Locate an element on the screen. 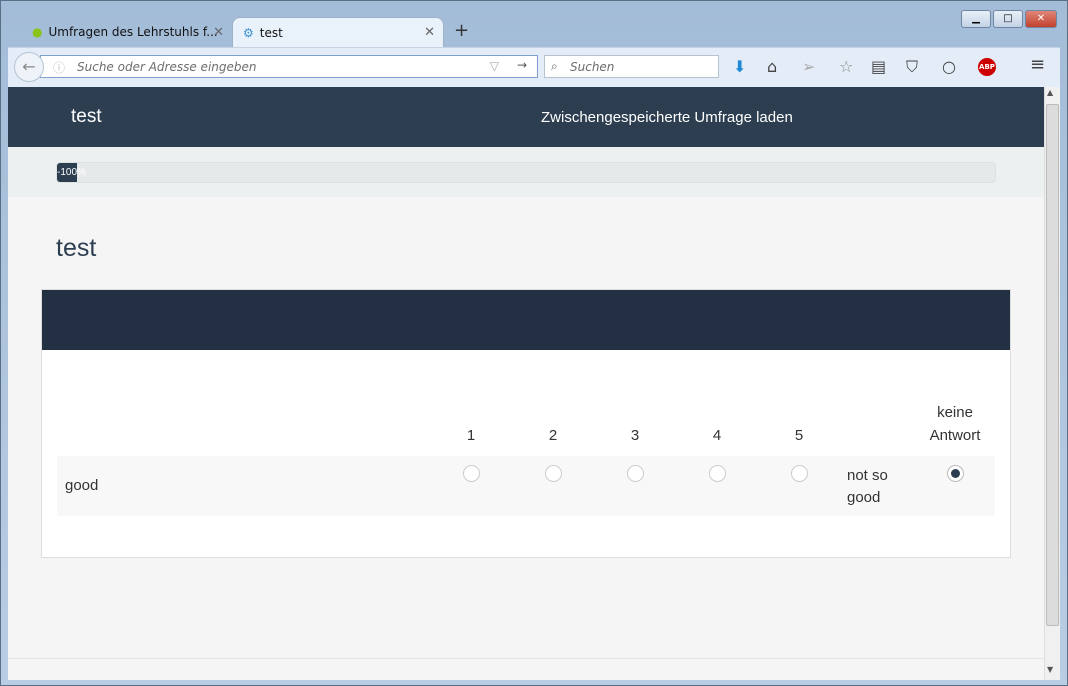  column-header: 3 is located at coordinates (635, 435).